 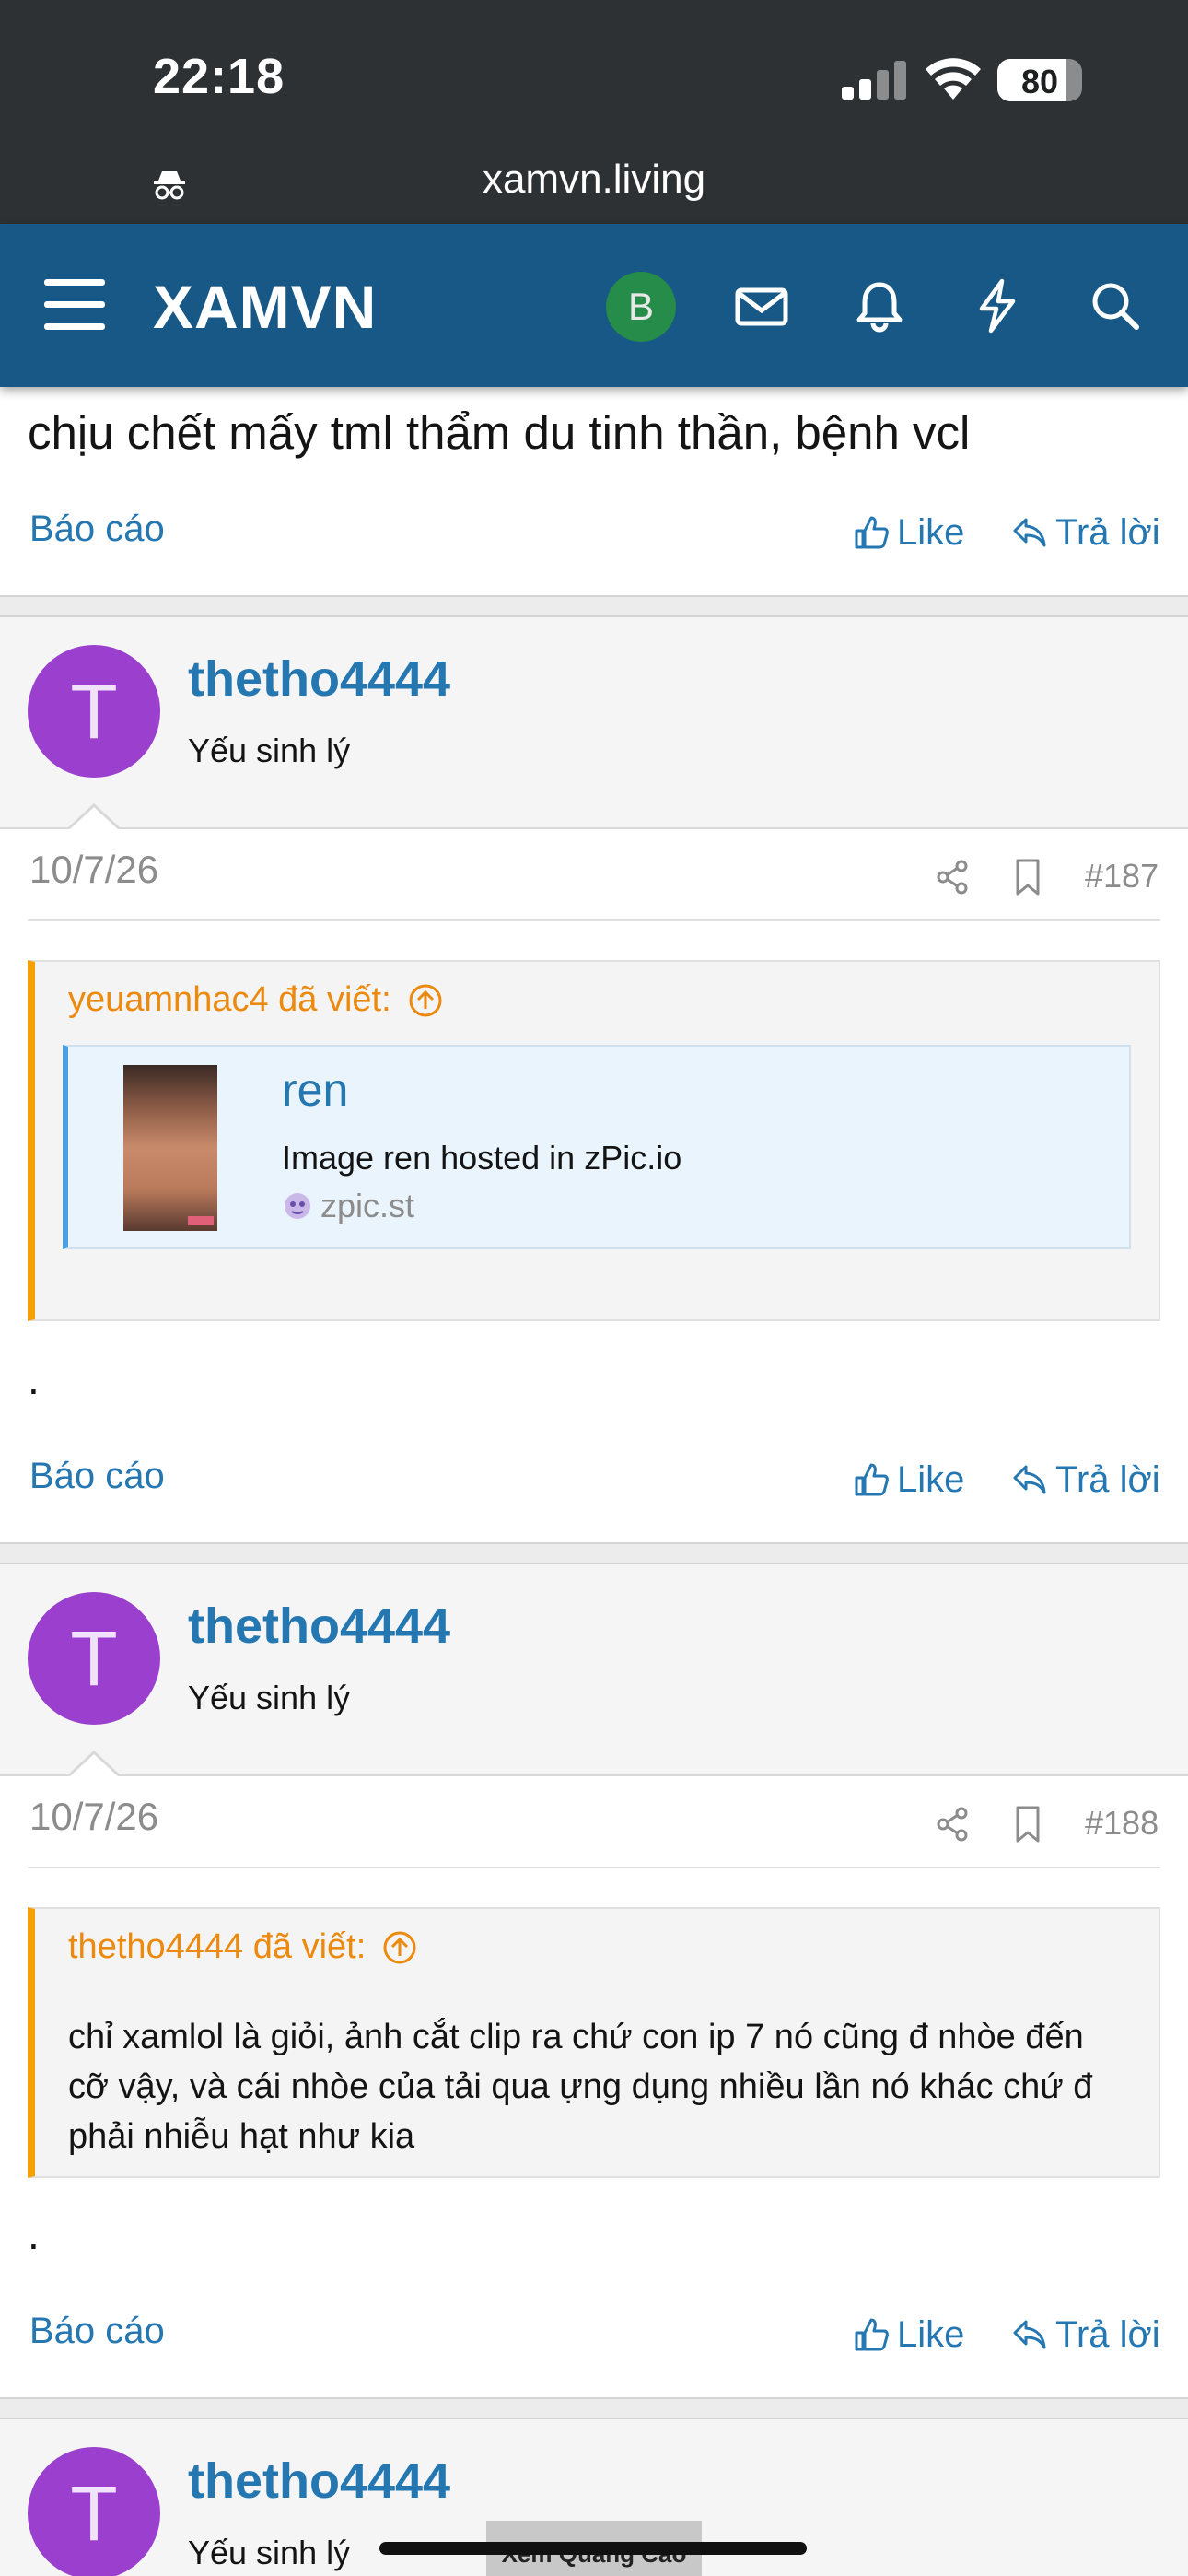 I want to click on post-meta: 10/7/26 #188, so click(x=594, y=1822).